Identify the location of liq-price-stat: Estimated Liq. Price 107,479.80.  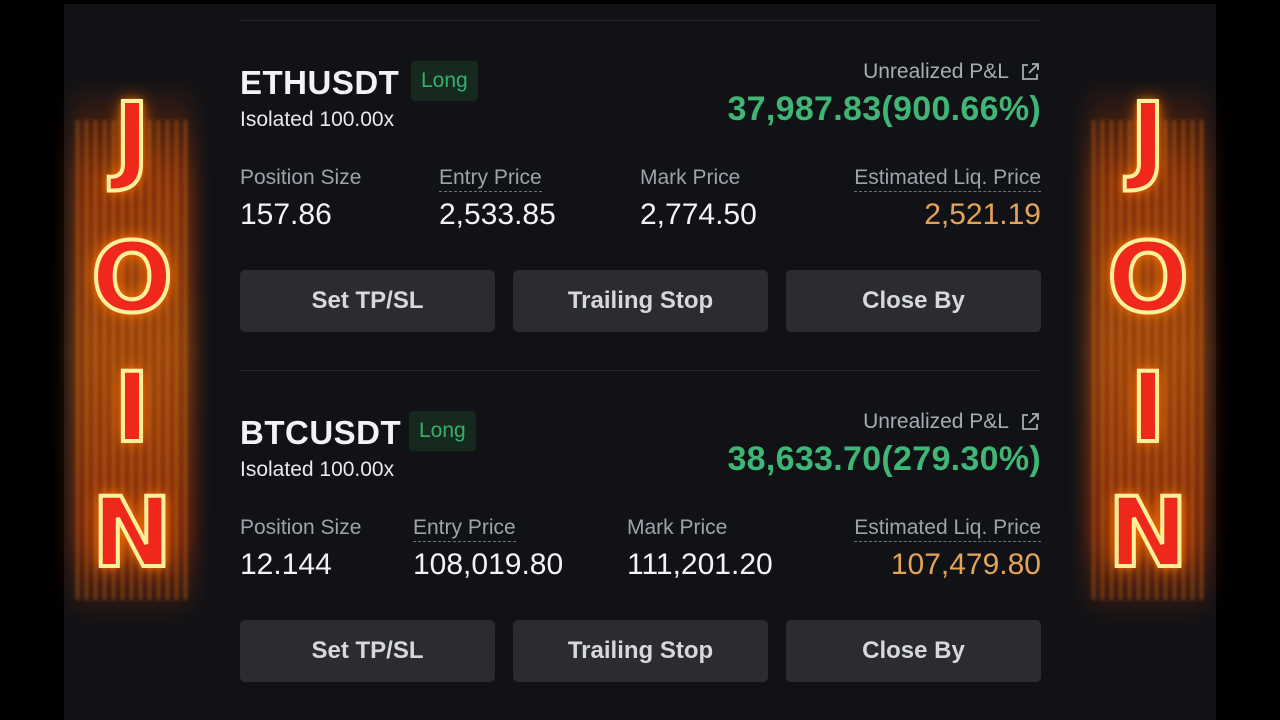
(947, 549).